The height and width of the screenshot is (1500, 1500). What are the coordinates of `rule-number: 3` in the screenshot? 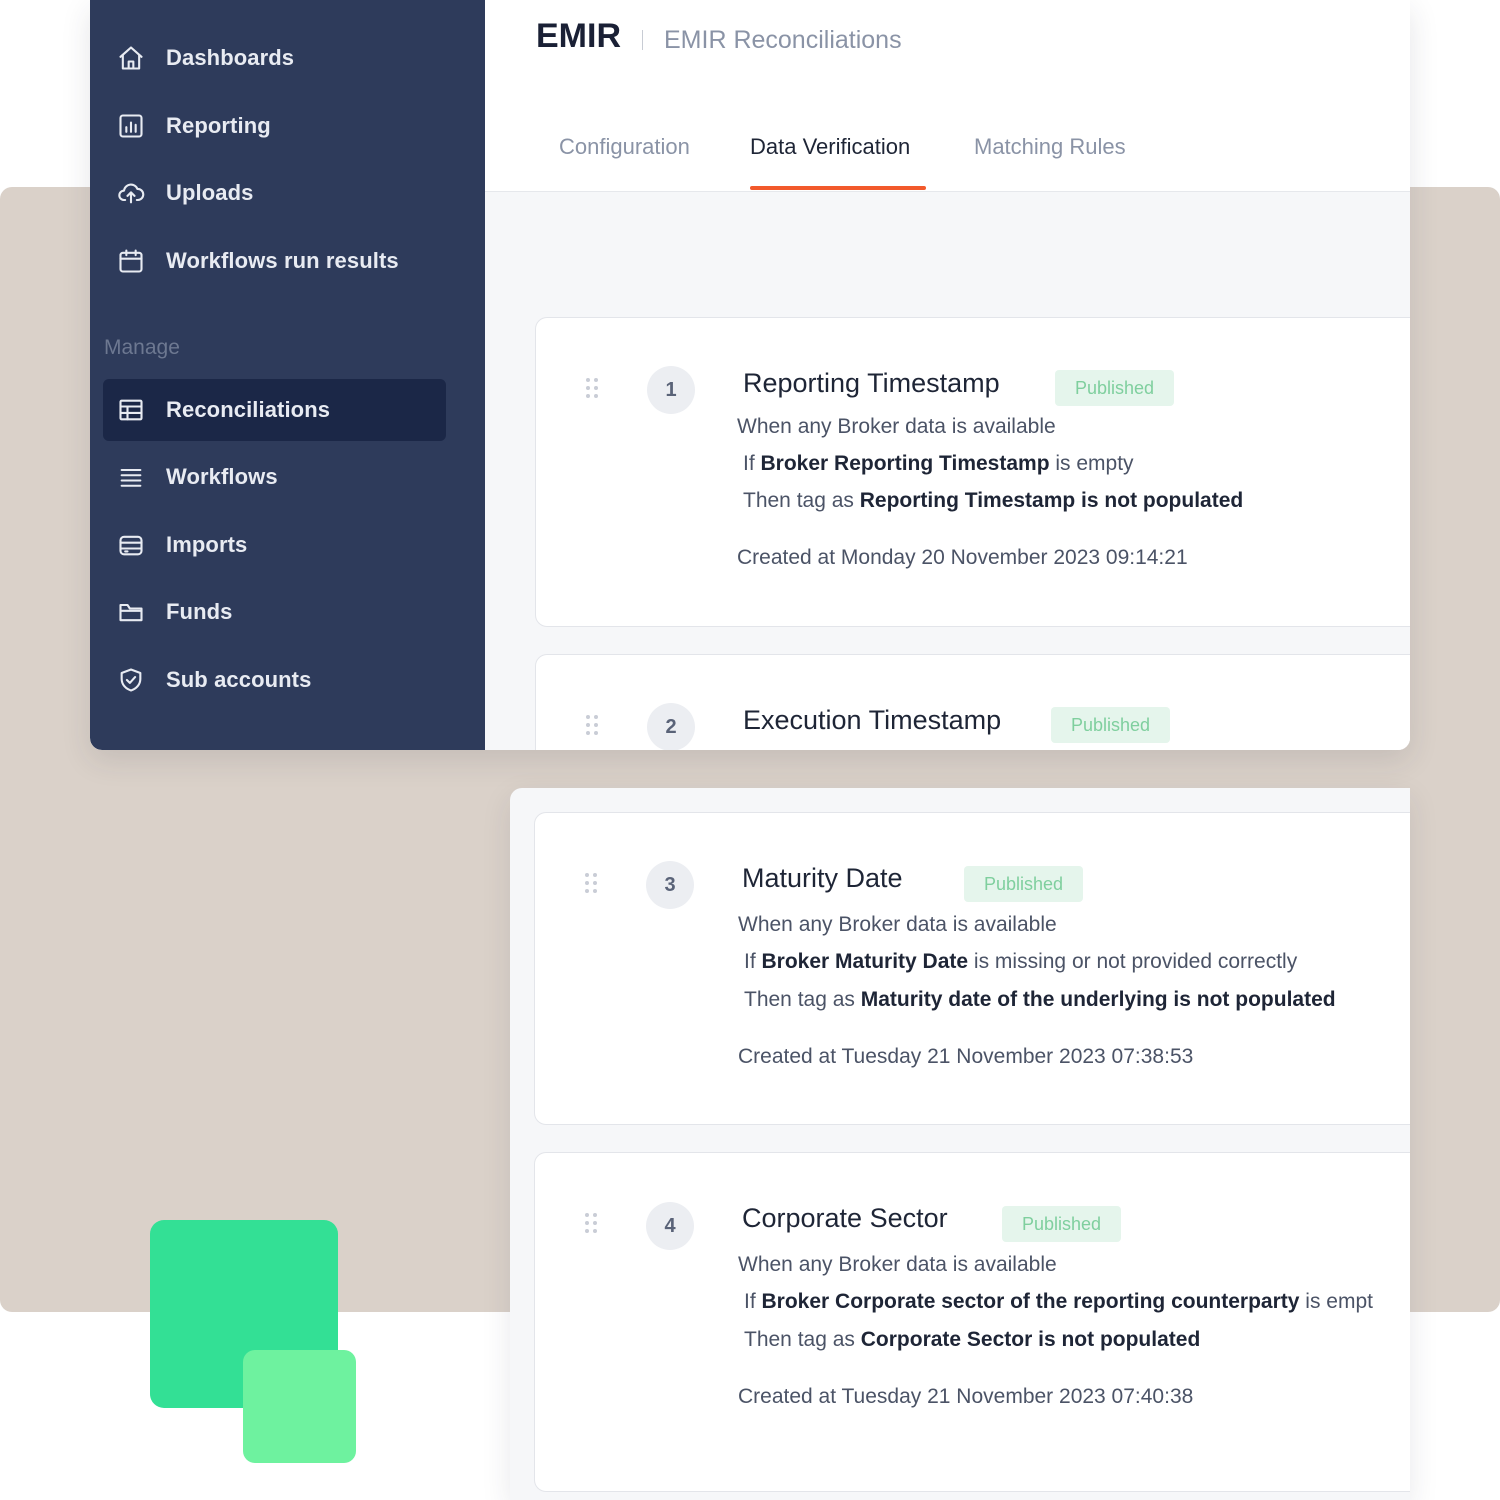 It's located at (670, 885).